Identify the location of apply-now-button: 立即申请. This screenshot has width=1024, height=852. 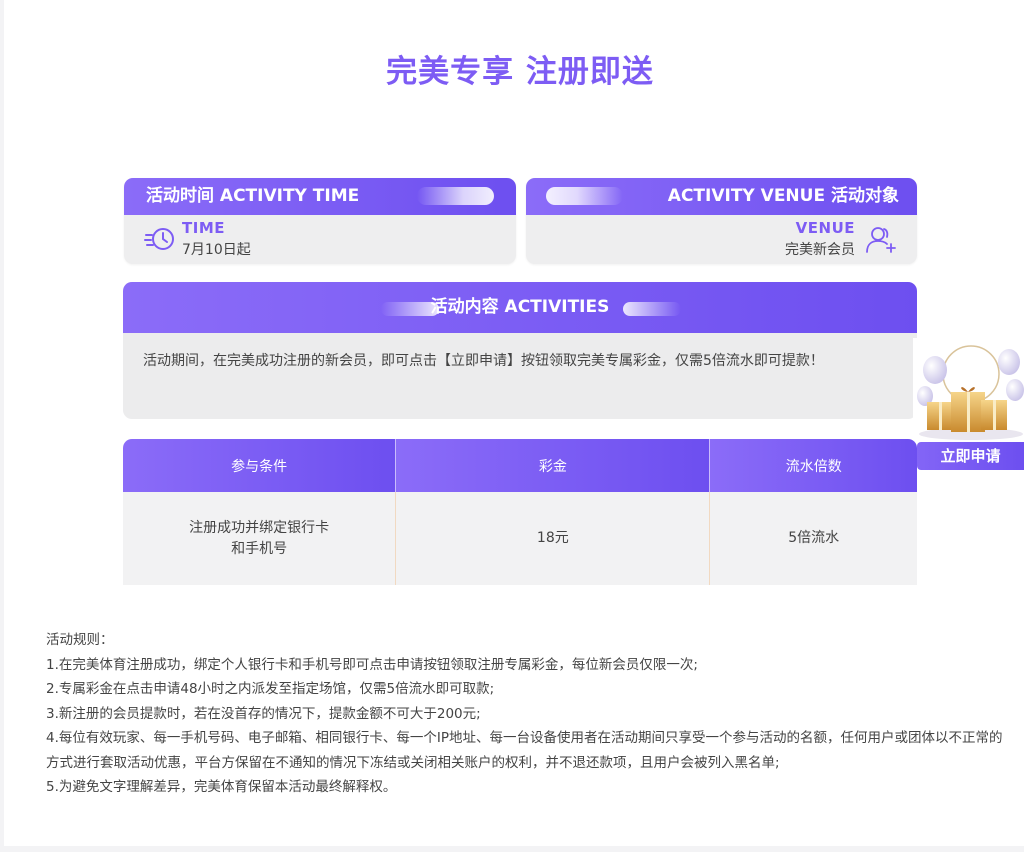
(970, 456).